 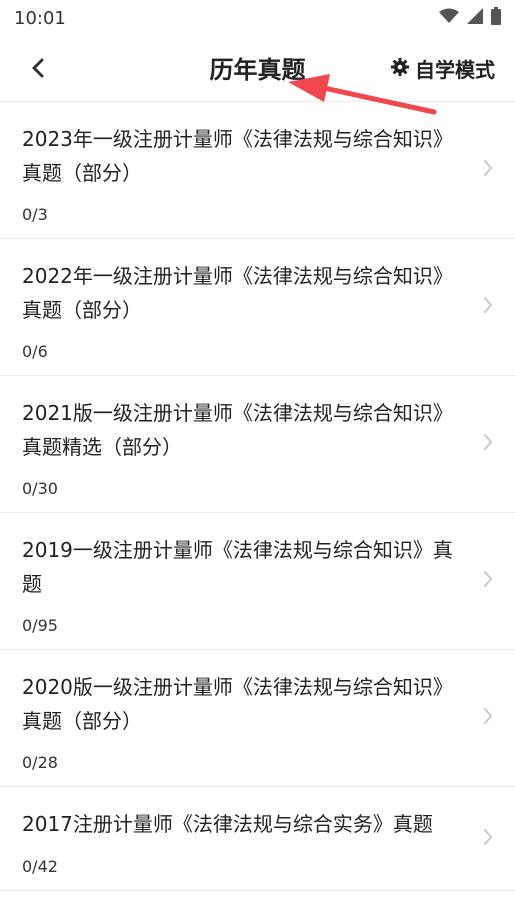 I want to click on signal-icon, so click(x=475, y=18).